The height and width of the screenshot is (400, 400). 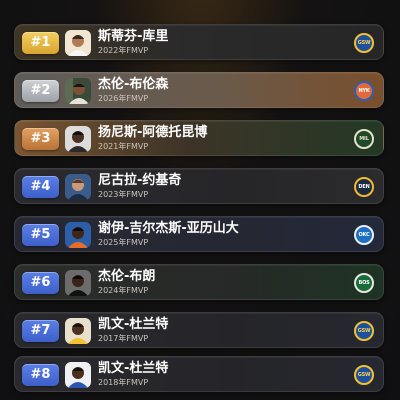 I want to click on player-name: 杰伦-布朗, so click(x=127, y=276).